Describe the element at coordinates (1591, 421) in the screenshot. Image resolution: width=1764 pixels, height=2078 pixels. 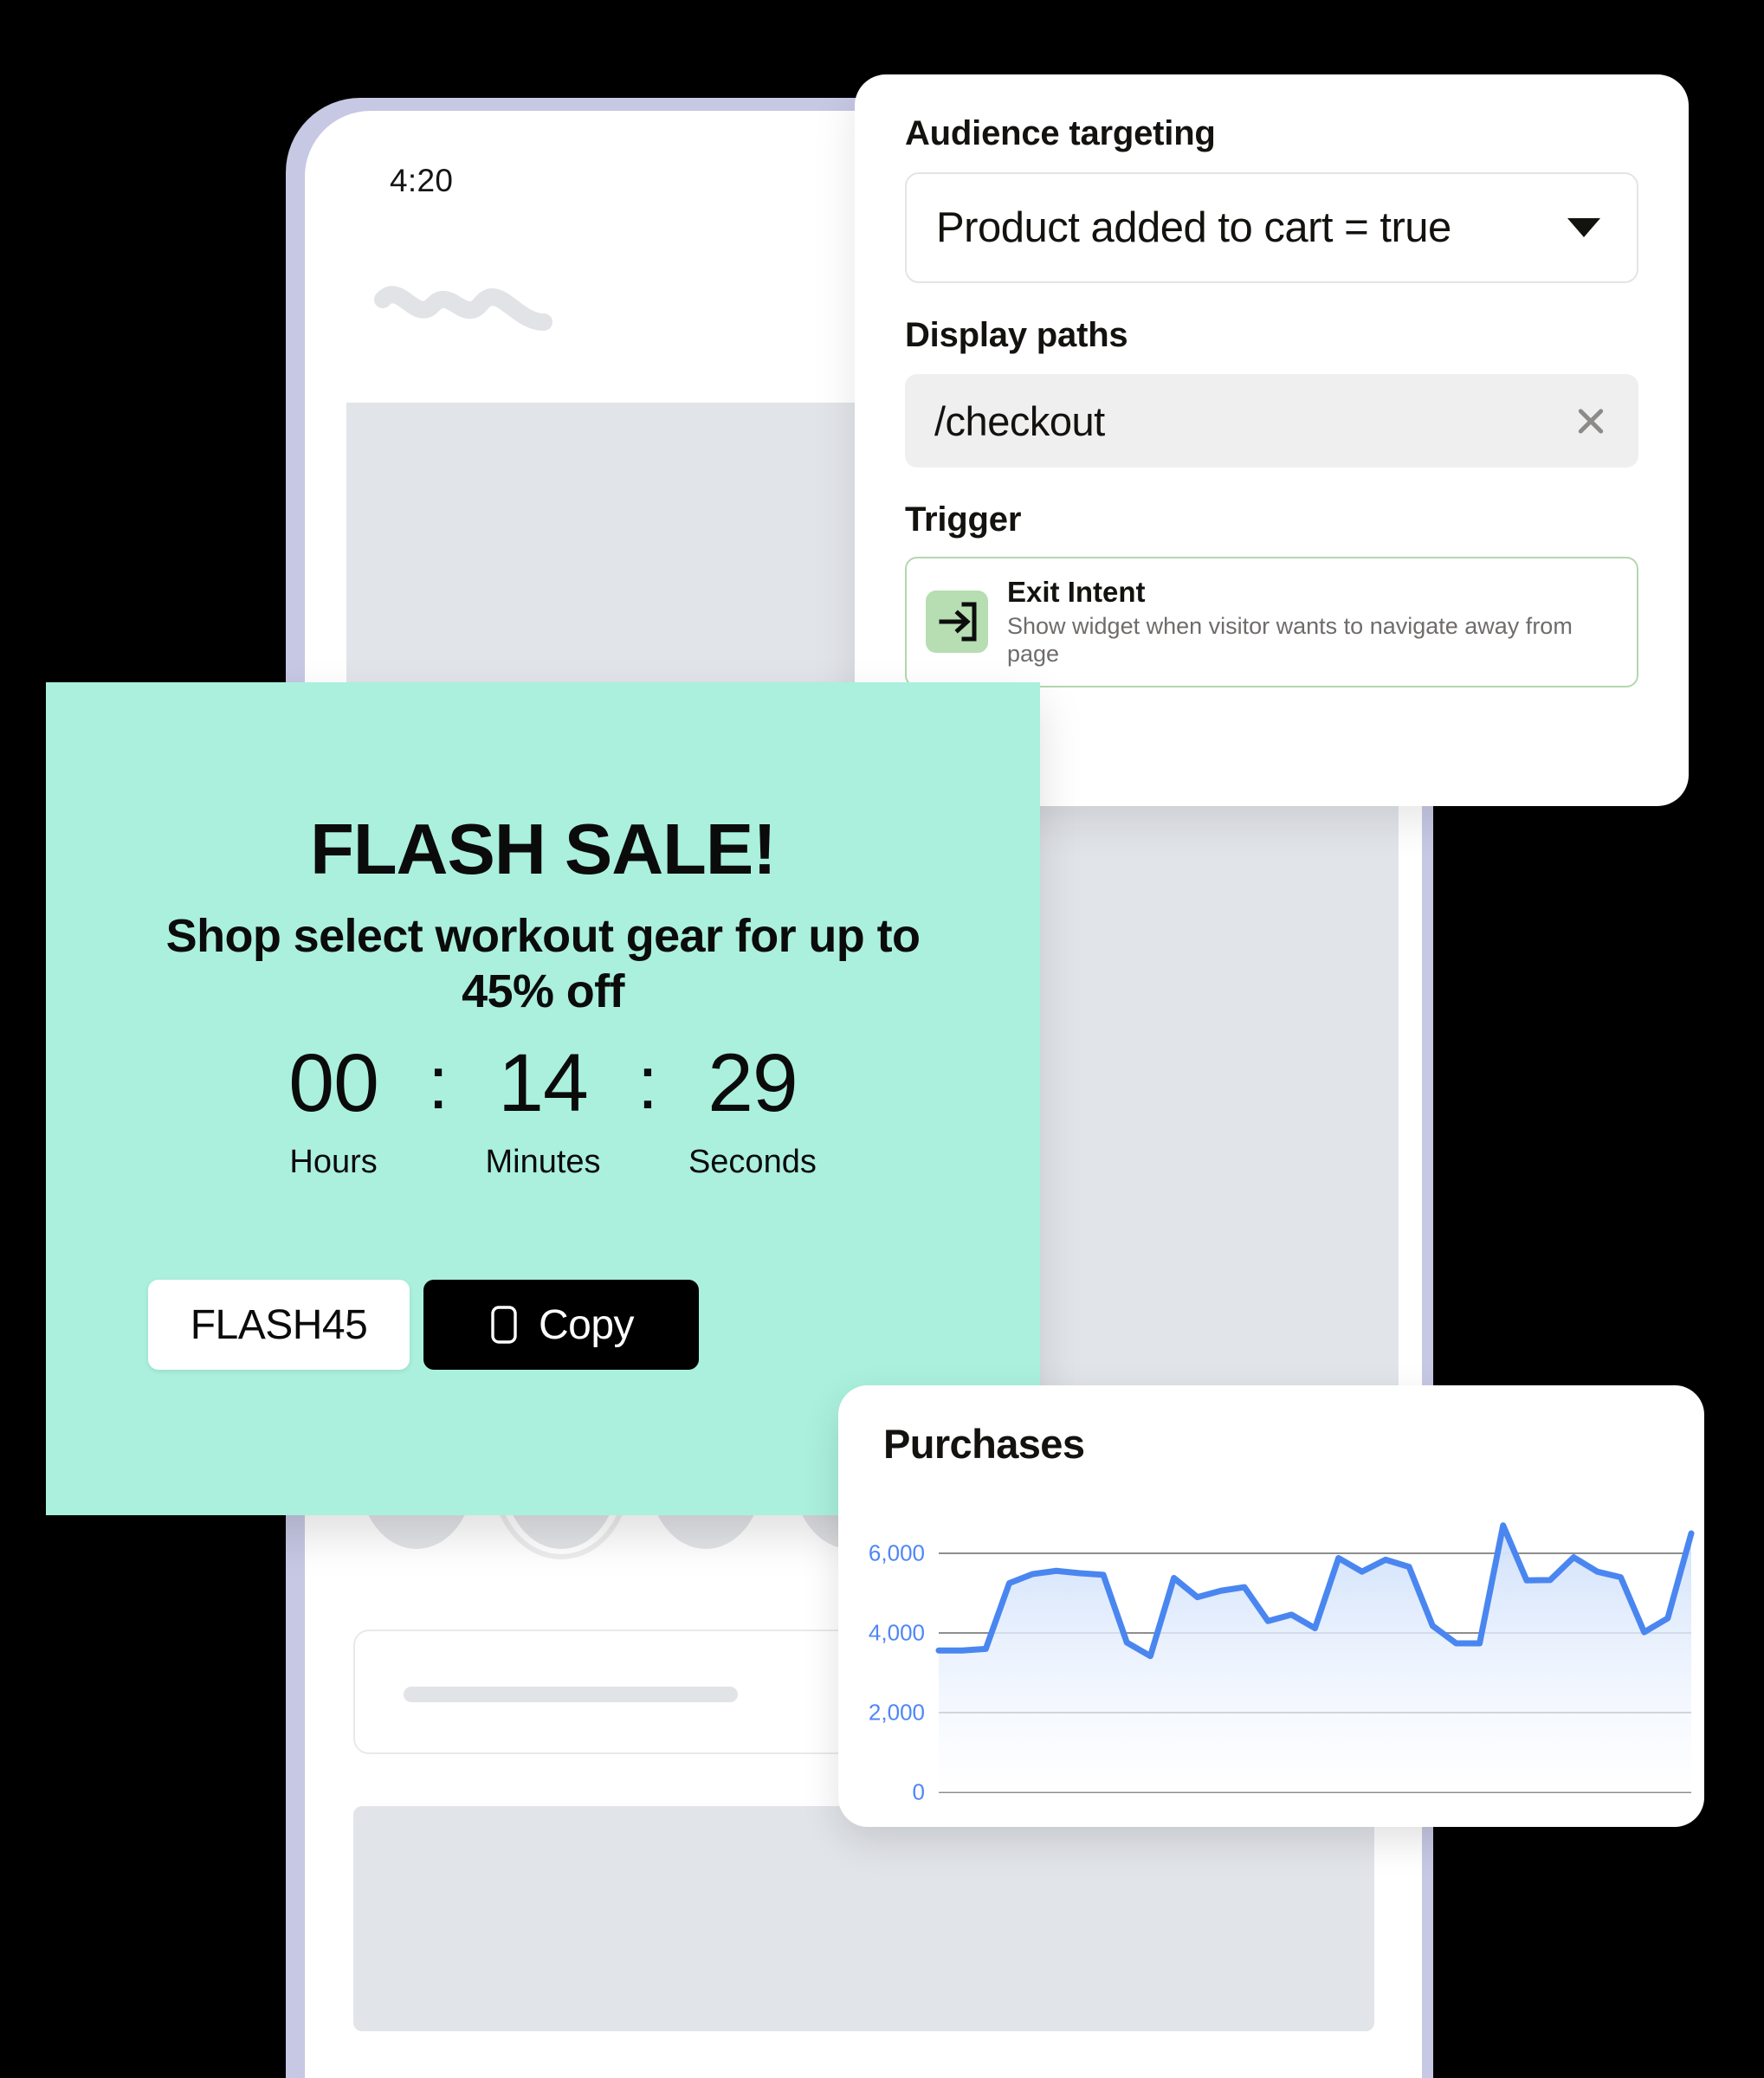
I see `close-icon` at that location.